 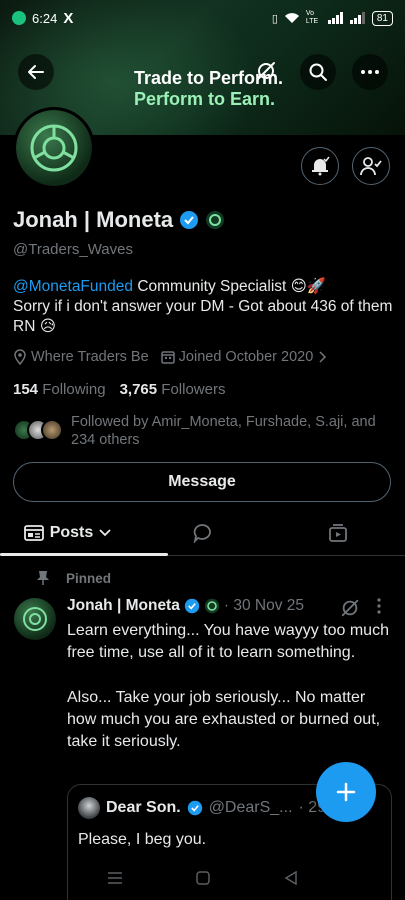 I want to click on home-icon, so click(x=203, y=878).